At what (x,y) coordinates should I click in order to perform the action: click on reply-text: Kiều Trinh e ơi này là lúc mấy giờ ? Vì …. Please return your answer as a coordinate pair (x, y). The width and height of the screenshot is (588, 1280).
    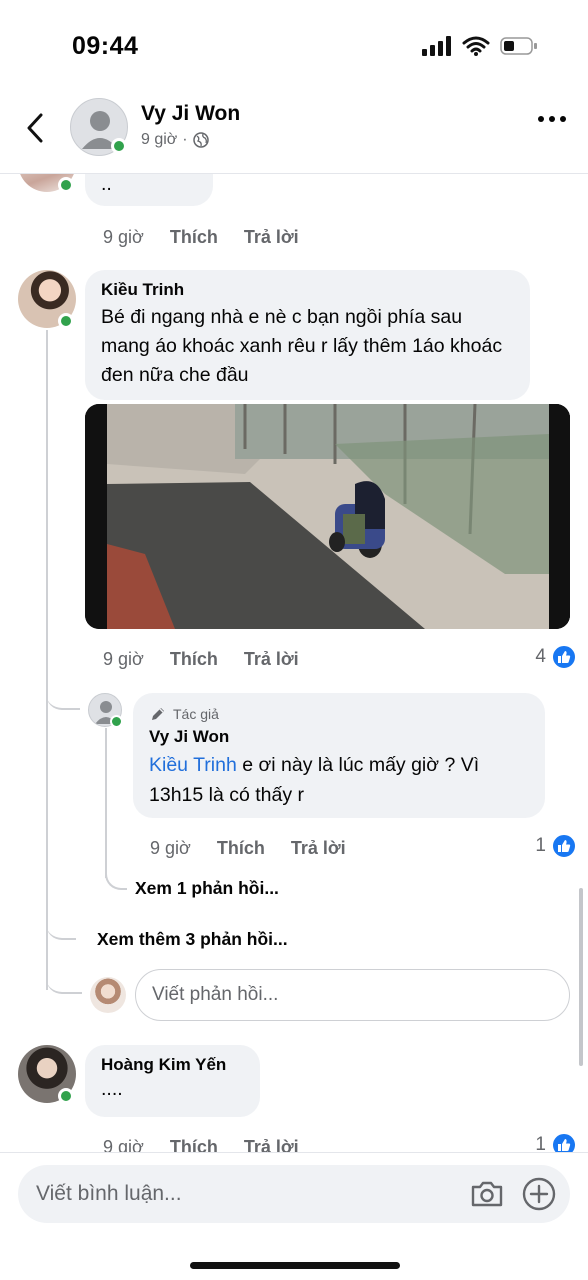
    Looking at the image, I should click on (339, 780).